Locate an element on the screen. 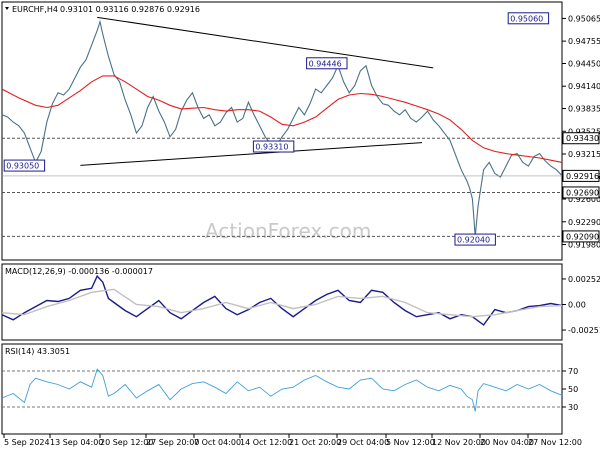 This screenshot has height=450, width=600. annotation-label: 0.94446 is located at coordinates (325, 63).